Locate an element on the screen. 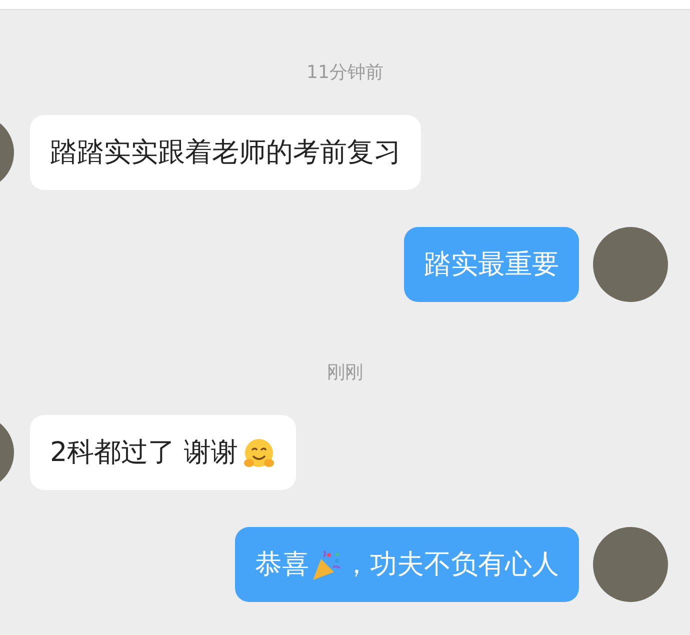 This screenshot has height=635, width=690. message-text: 踏踏实实跟着老师的考前复习 is located at coordinates (225, 152).